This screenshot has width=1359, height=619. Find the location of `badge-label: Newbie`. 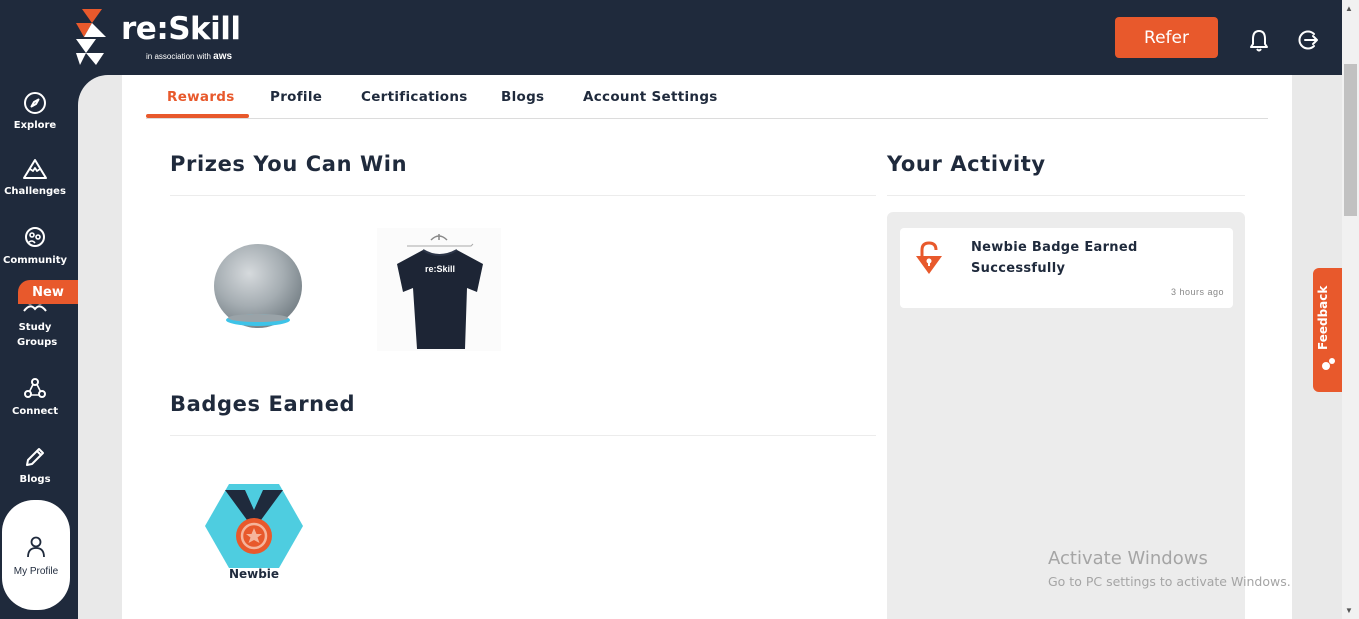

badge-label: Newbie is located at coordinates (254, 574).